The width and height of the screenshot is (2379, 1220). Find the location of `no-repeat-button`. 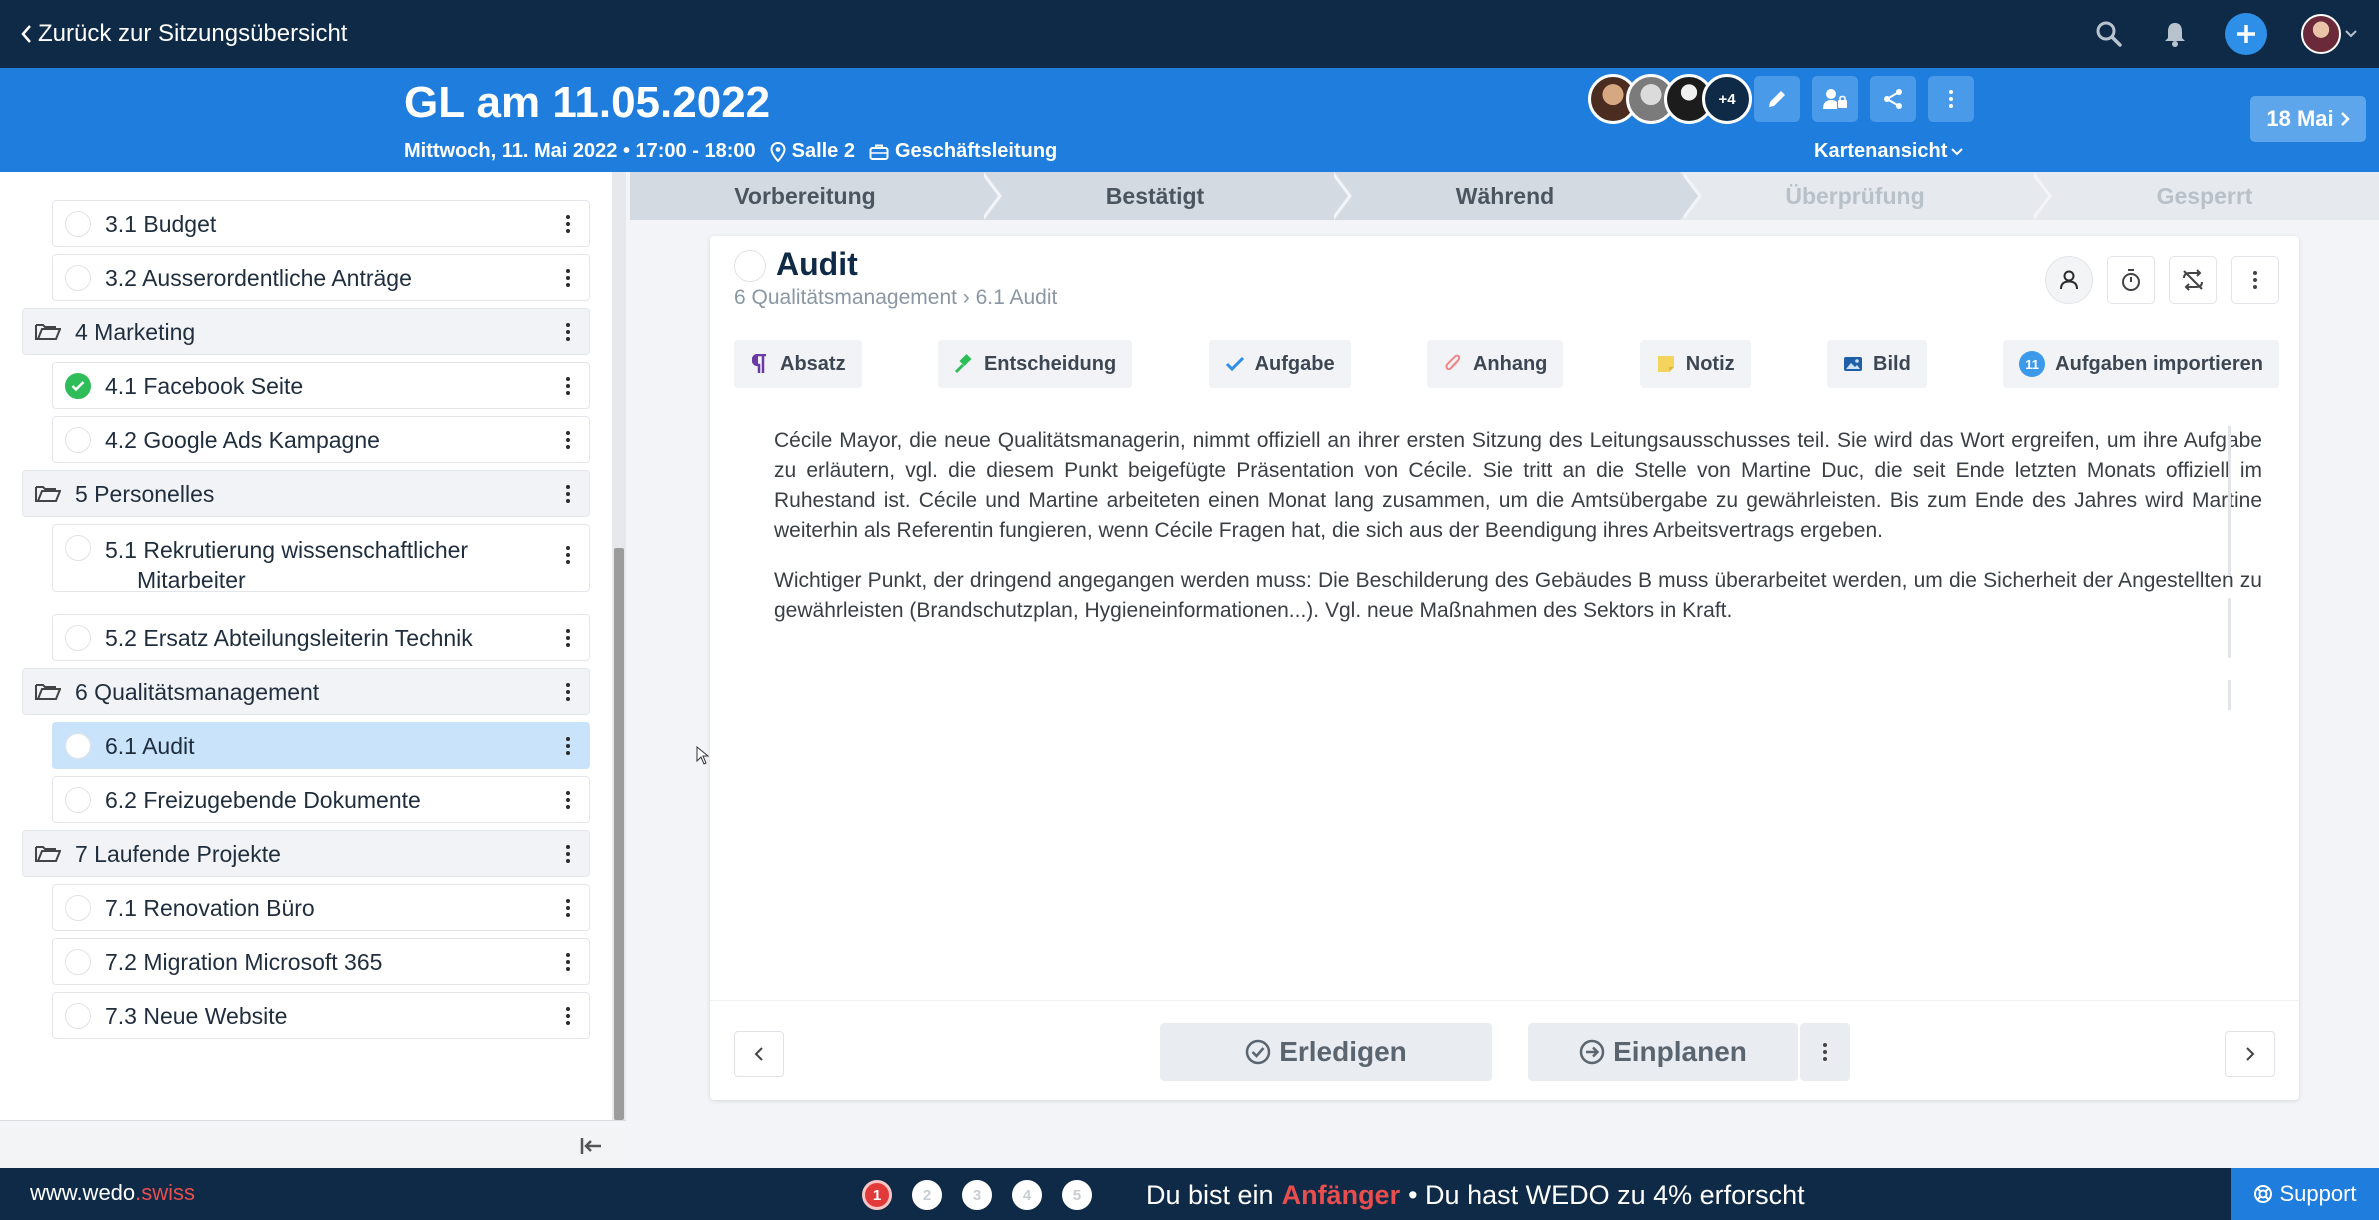

no-repeat-button is located at coordinates (2193, 280).